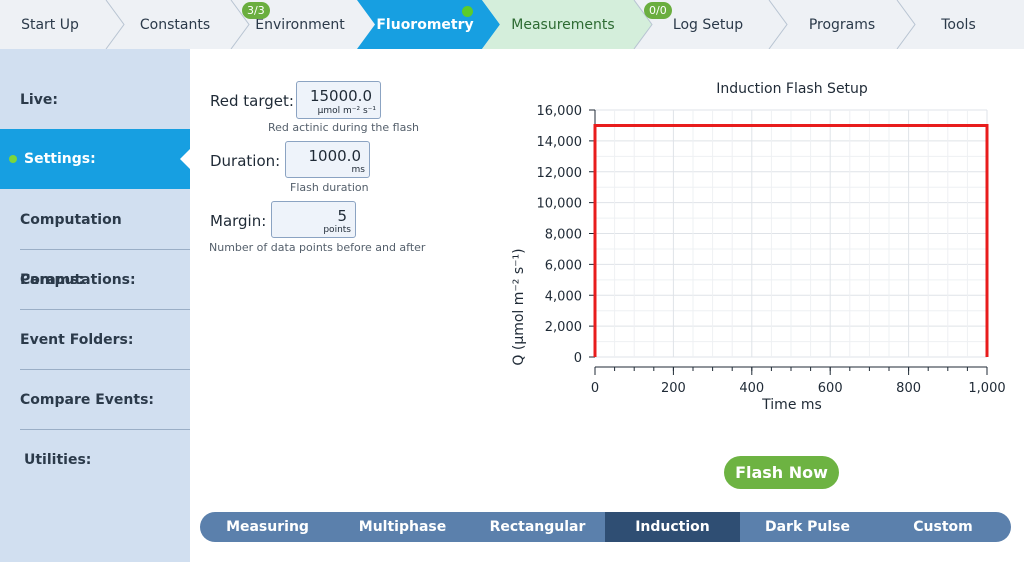 Image resolution: width=1024 pixels, height=562 pixels. What do you see at coordinates (563, 327) in the screenshot?
I see `y-tick-label: 2,000` at bounding box center [563, 327].